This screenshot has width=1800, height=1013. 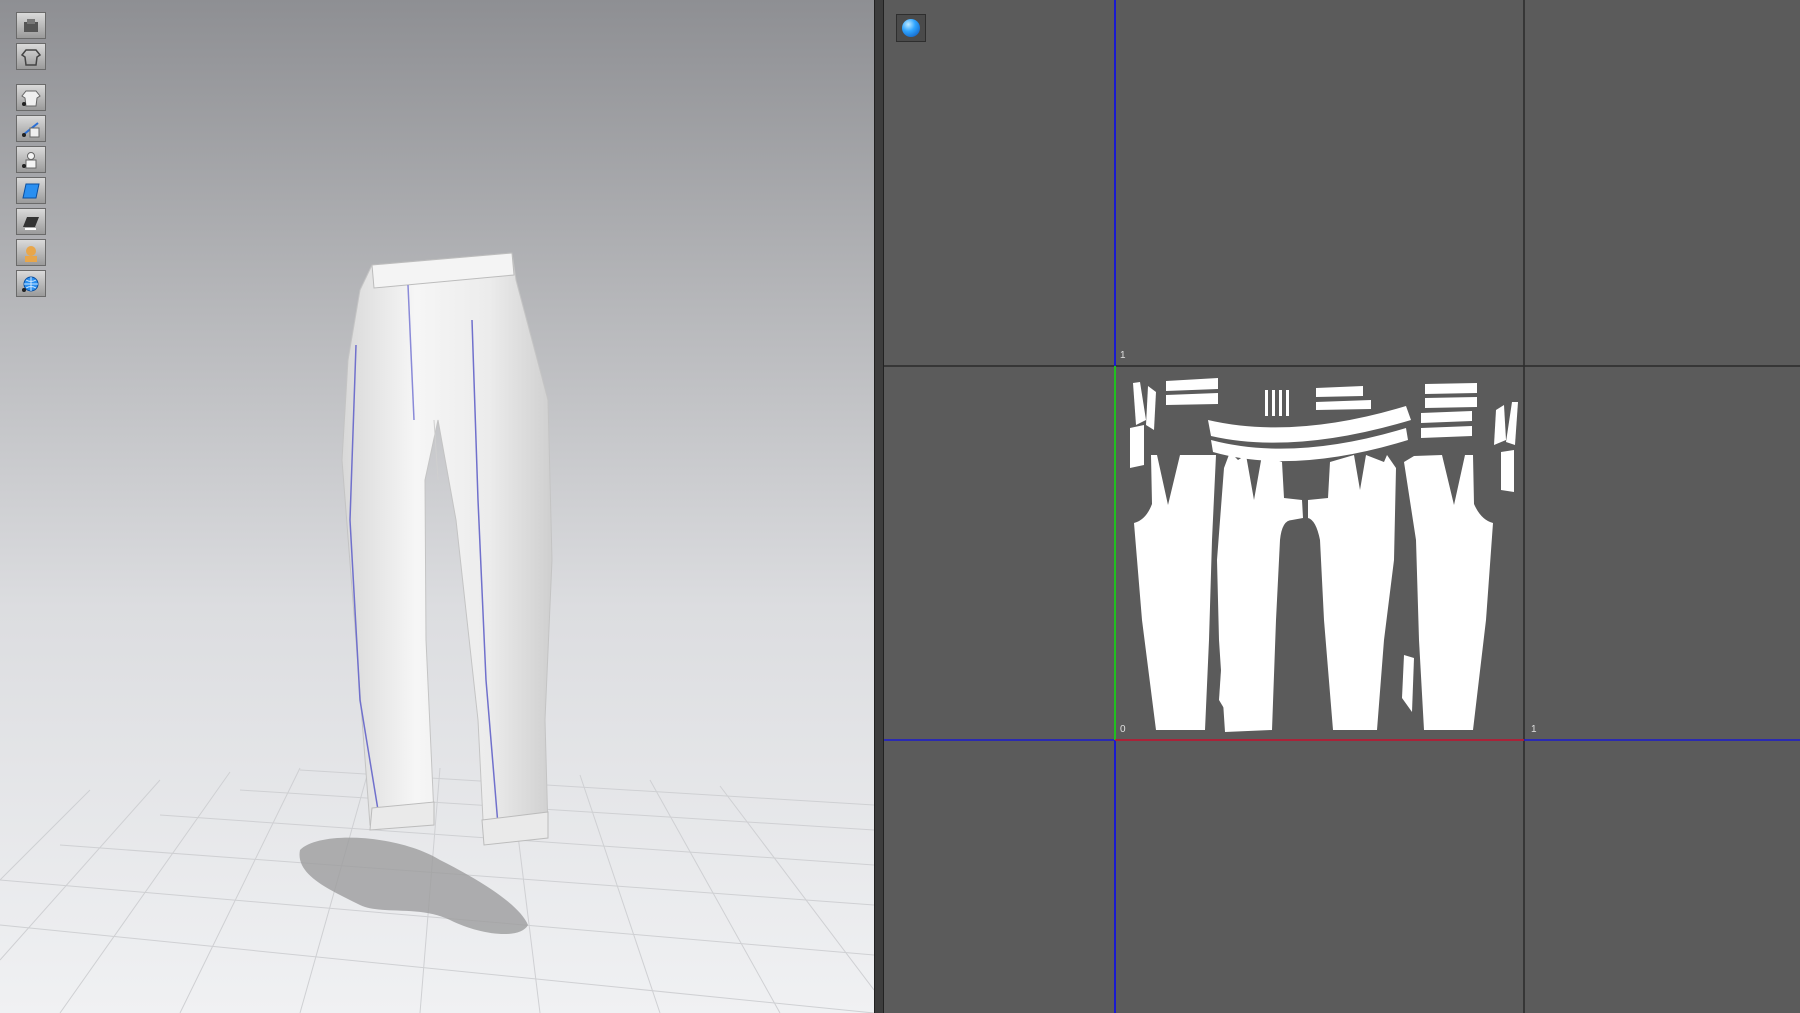 What do you see at coordinates (879, 506) in the screenshot?
I see `viewport-divider` at bounding box center [879, 506].